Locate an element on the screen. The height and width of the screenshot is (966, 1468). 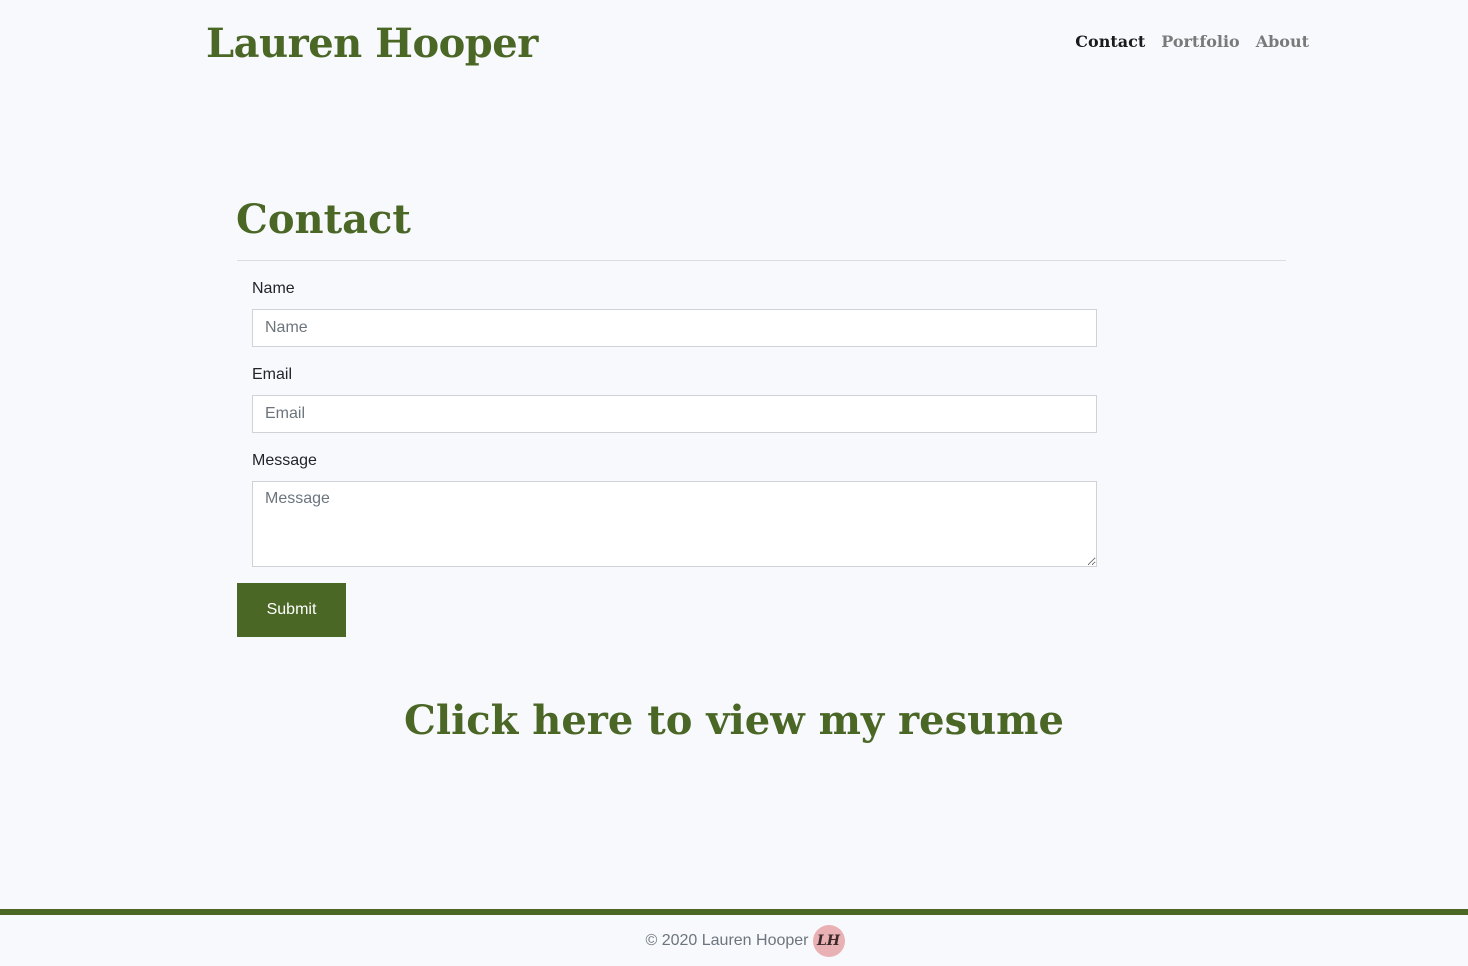
title-divider is located at coordinates (761, 260).